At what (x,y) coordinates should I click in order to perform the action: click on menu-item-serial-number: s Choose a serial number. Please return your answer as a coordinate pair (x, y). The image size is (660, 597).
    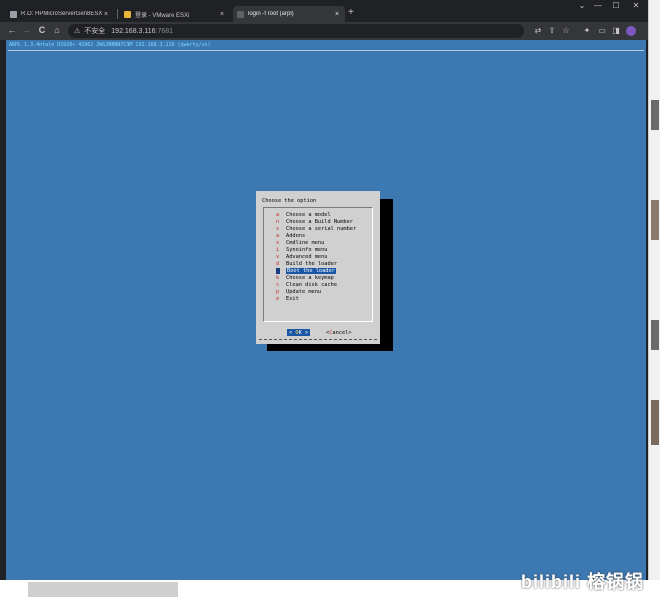
    Looking at the image, I should click on (316, 228).